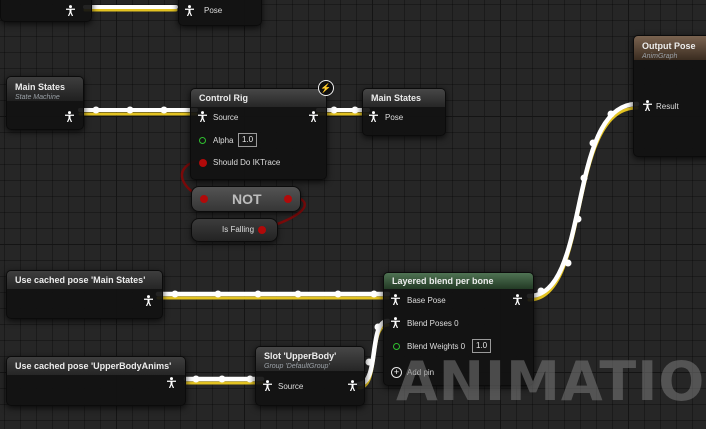 The height and width of the screenshot is (429, 706). What do you see at coordinates (395, 322) in the screenshot?
I see `blend-poses-input-pin-icon` at bounding box center [395, 322].